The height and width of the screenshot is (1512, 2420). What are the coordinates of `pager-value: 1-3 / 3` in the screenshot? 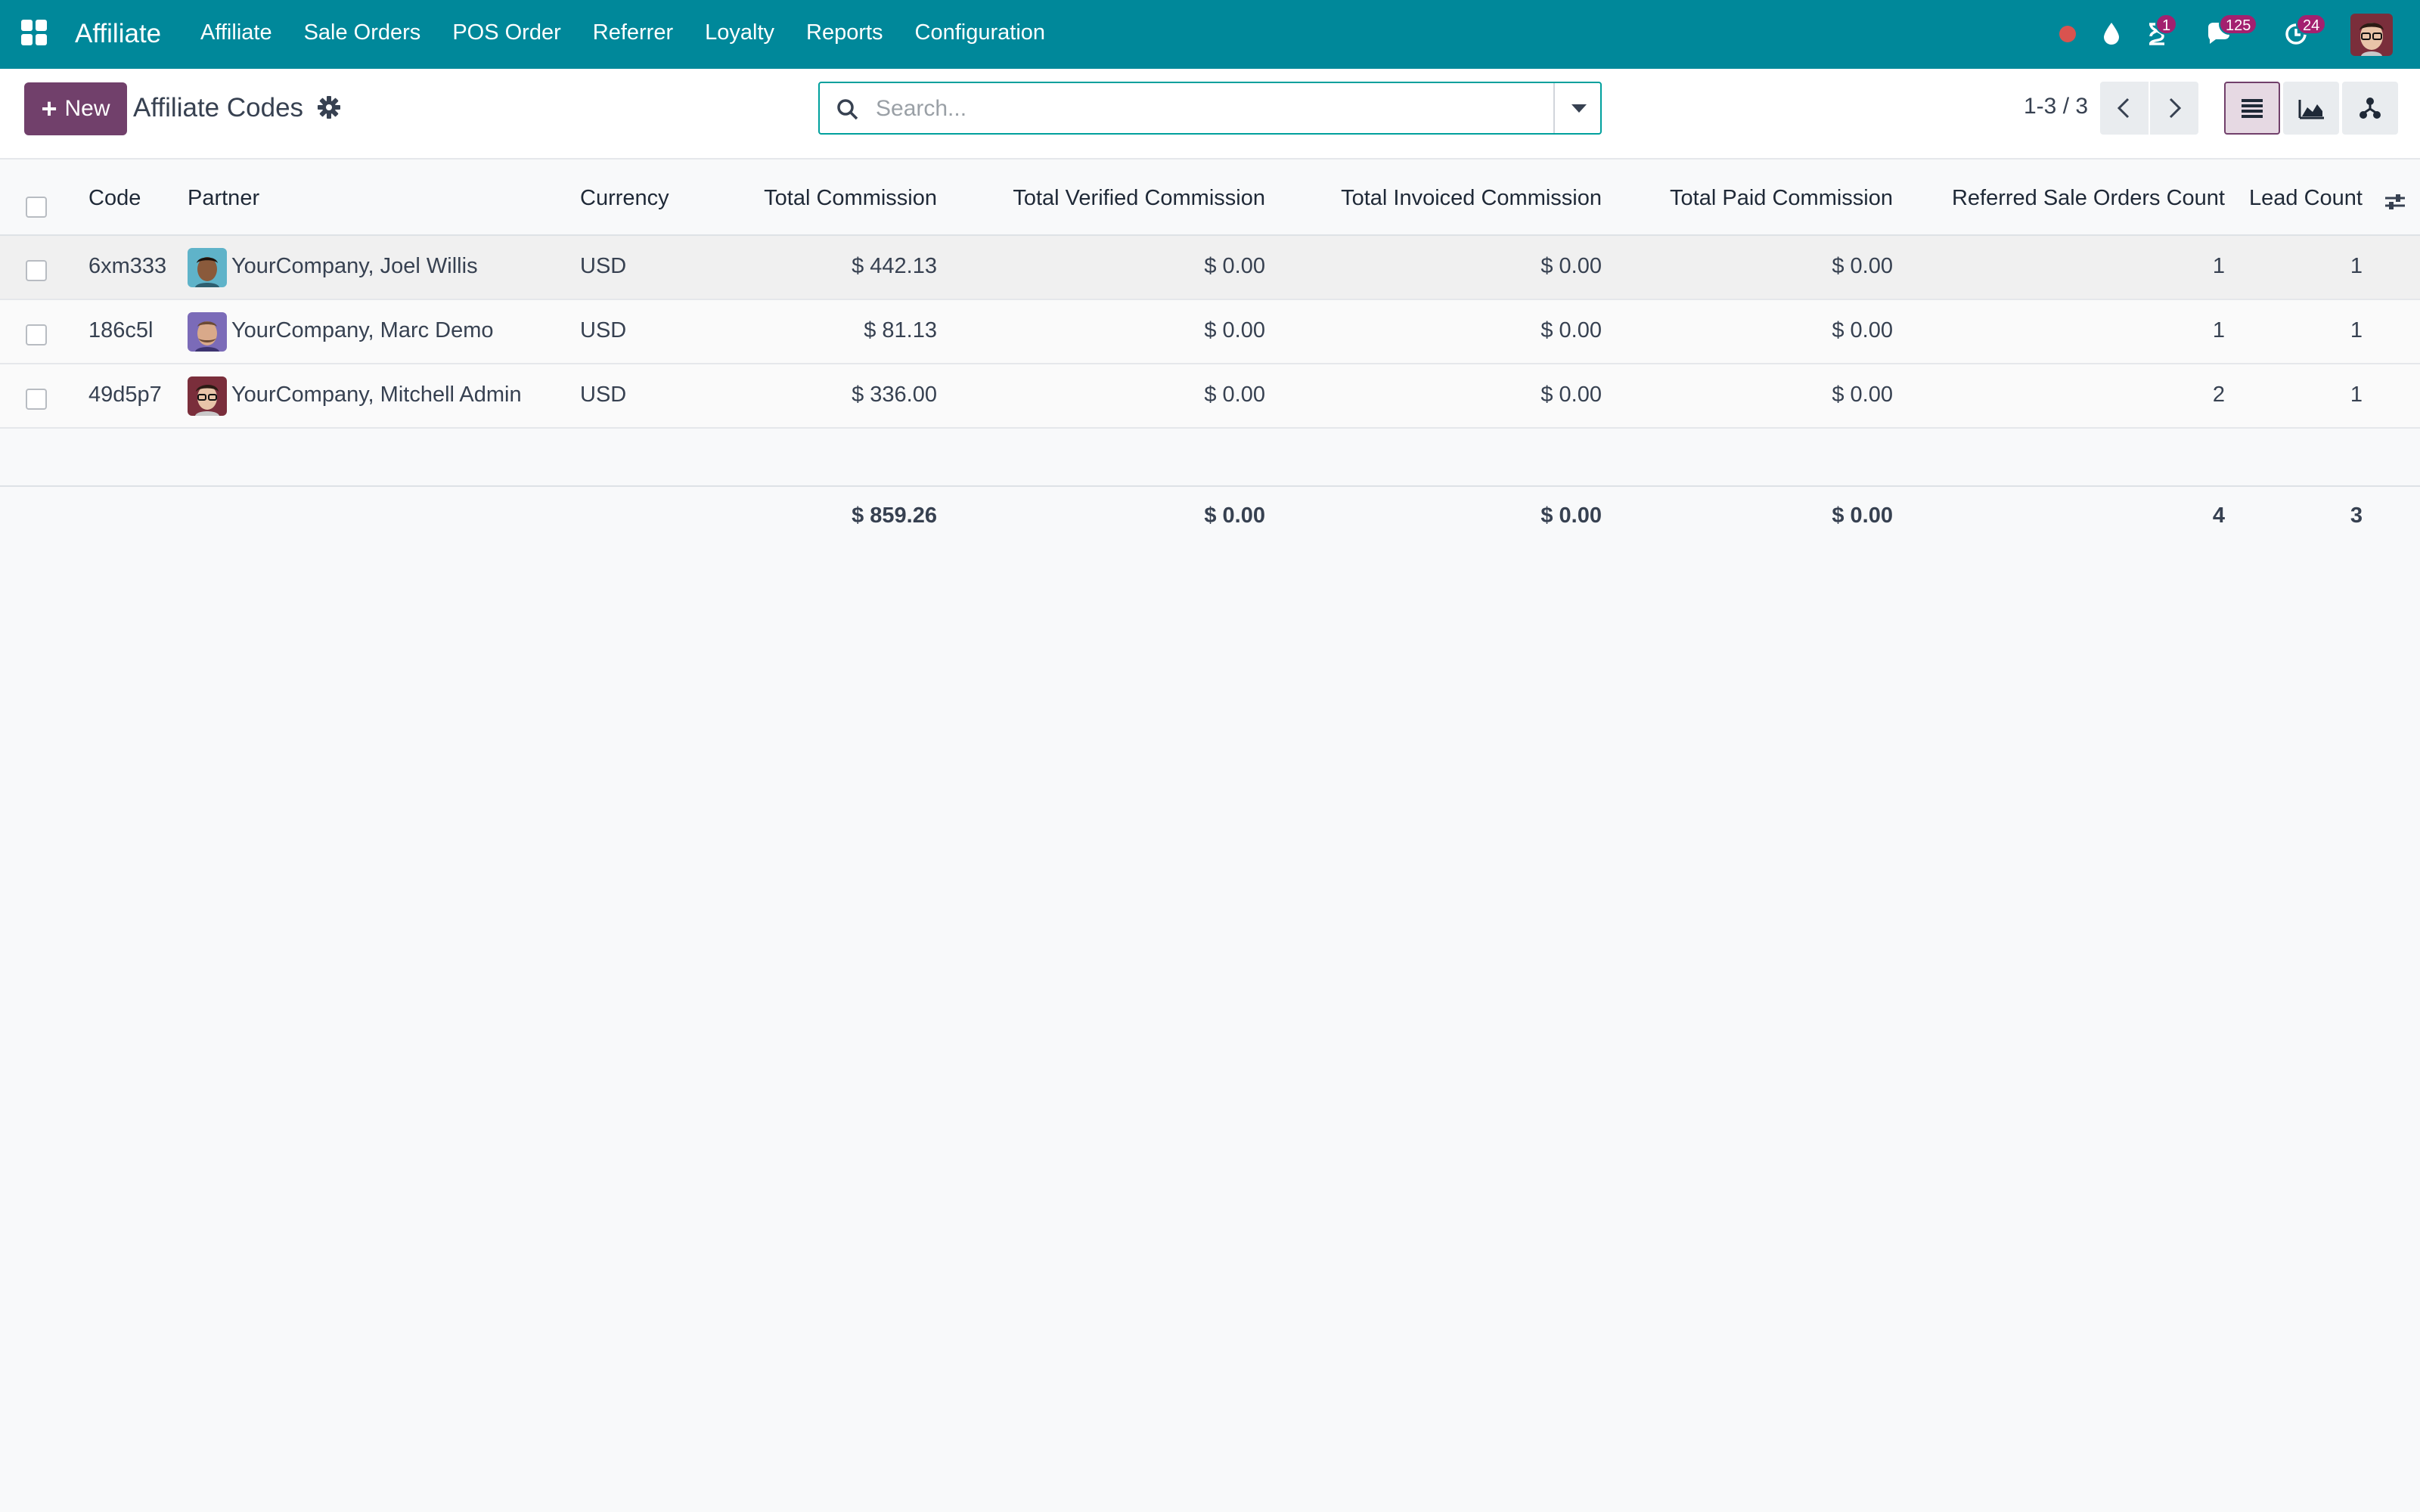 It's located at (2056, 106).